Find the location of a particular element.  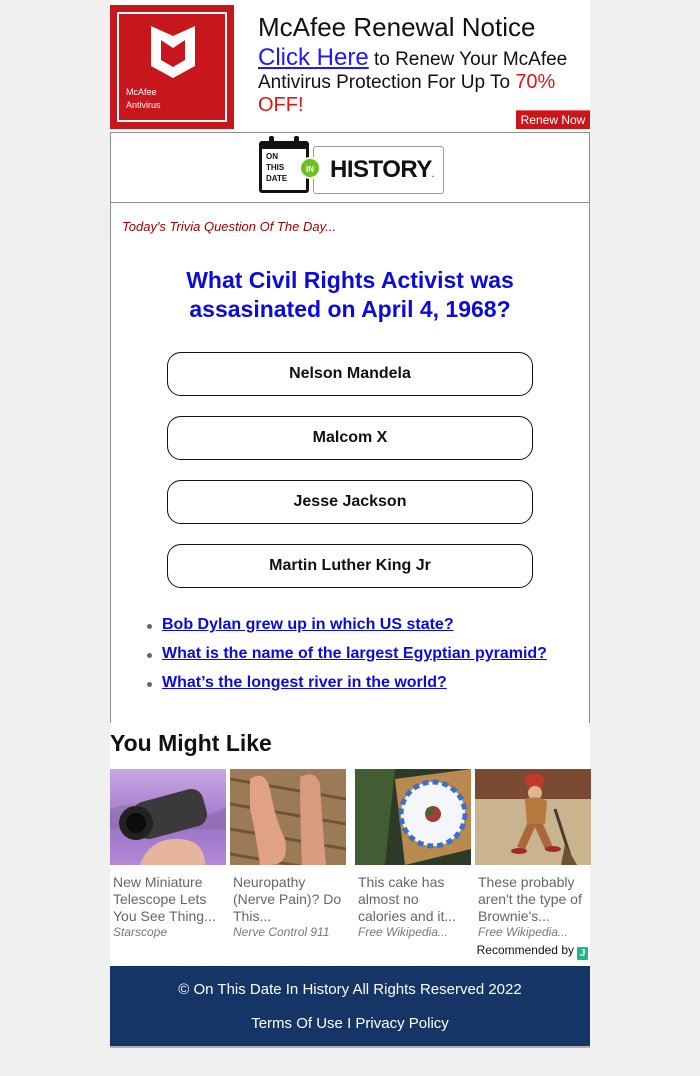

mcafee-shield-icon is located at coordinates (173, 52).